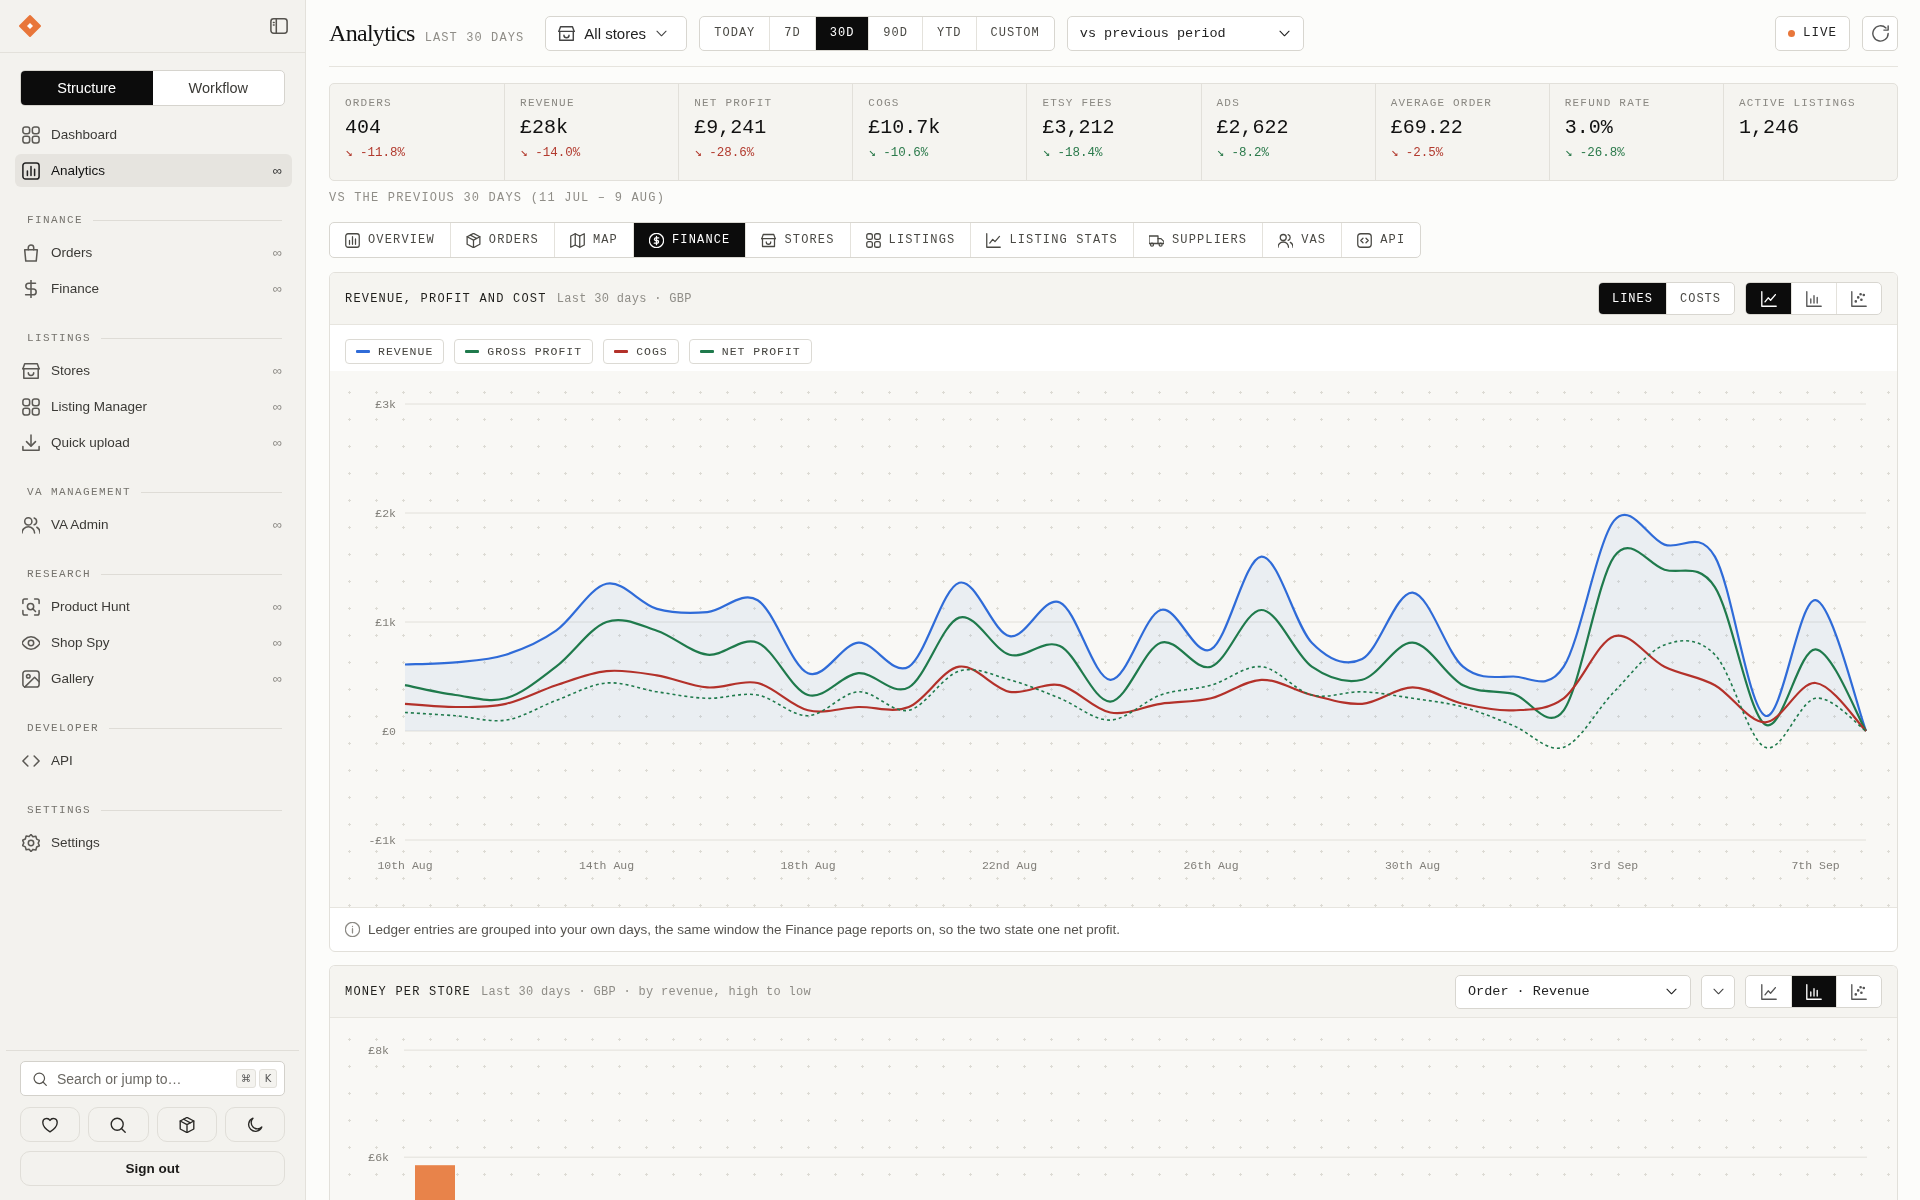 The width and height of the screenshot is (1920, 1200). I want to click on nav-item: Listing Manager ∞, so click(153, 406).